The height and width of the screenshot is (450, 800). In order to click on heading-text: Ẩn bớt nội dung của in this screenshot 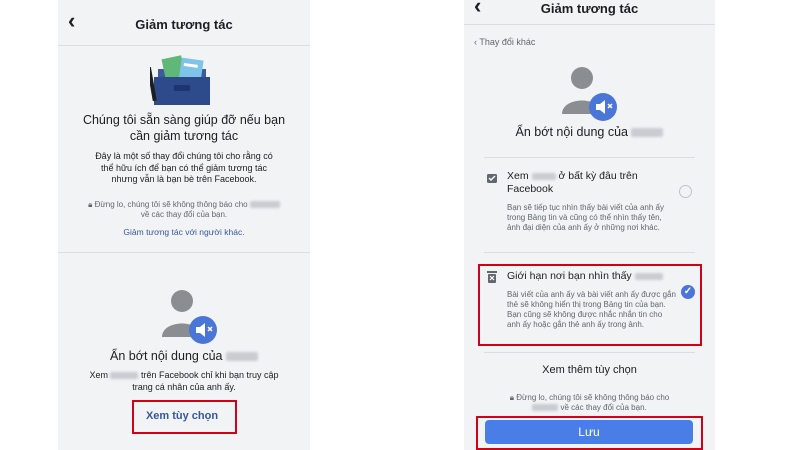, I will do `click(571, 132)`.